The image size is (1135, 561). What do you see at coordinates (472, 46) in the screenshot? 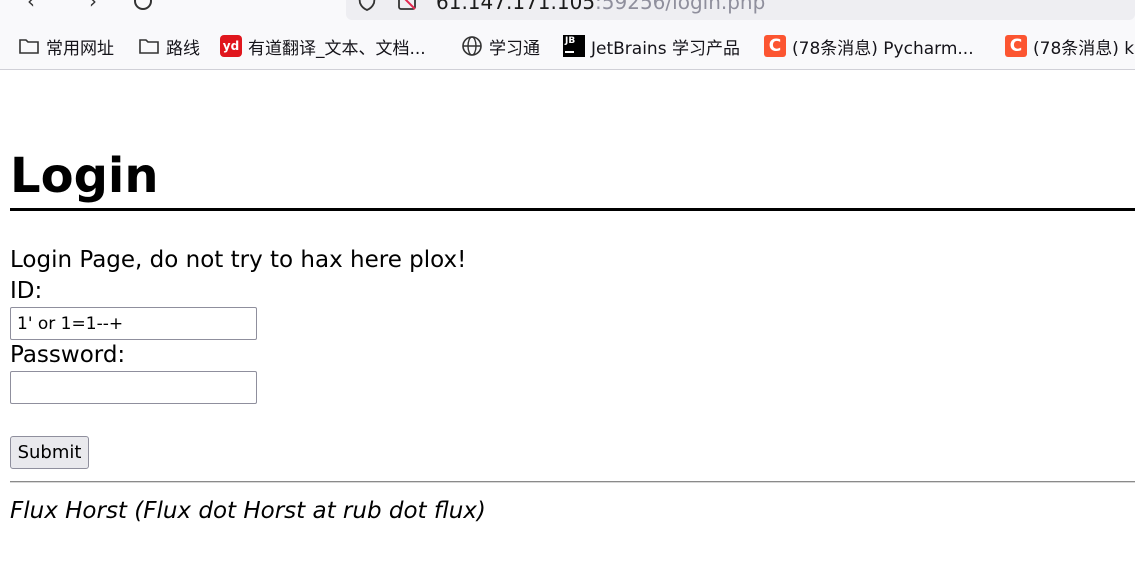
I see `globe-icon` at bounding box center [472, 46].